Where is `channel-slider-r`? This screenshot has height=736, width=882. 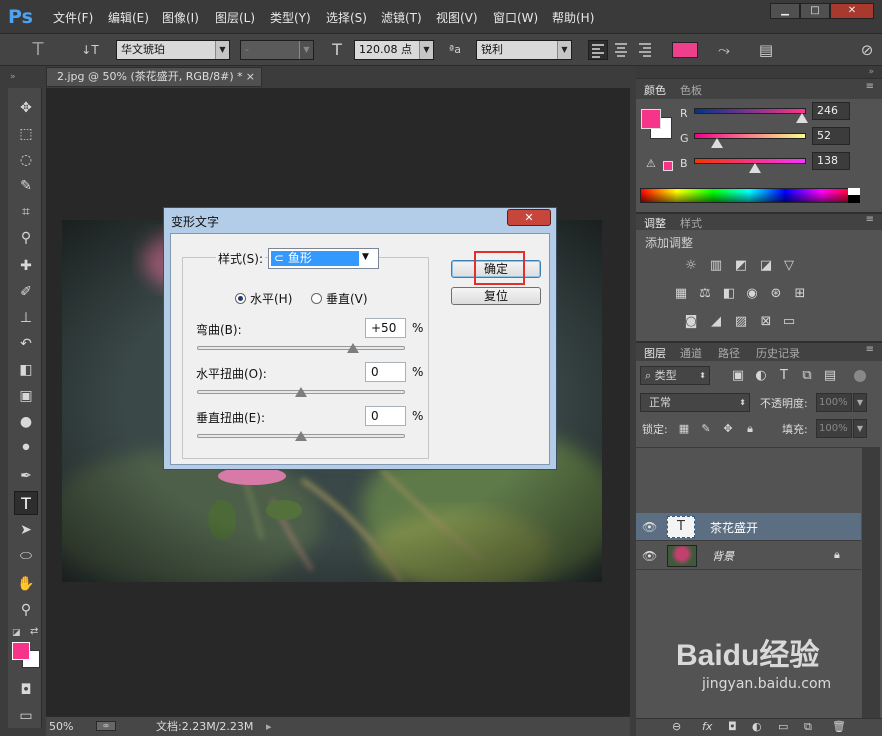 channel-slider-r is located at coordinates (750, 111).